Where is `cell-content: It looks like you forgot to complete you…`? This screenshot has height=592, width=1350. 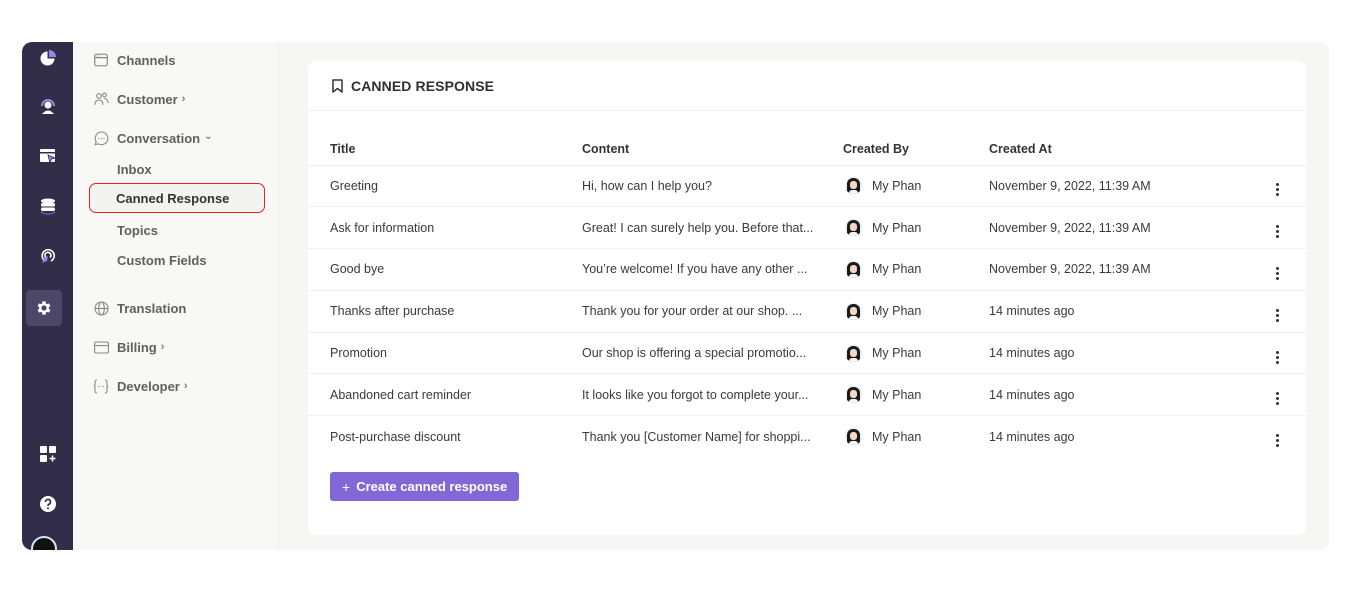 cell-content: It looks like you forgot to complete you… is located at coordinates (695, 394).